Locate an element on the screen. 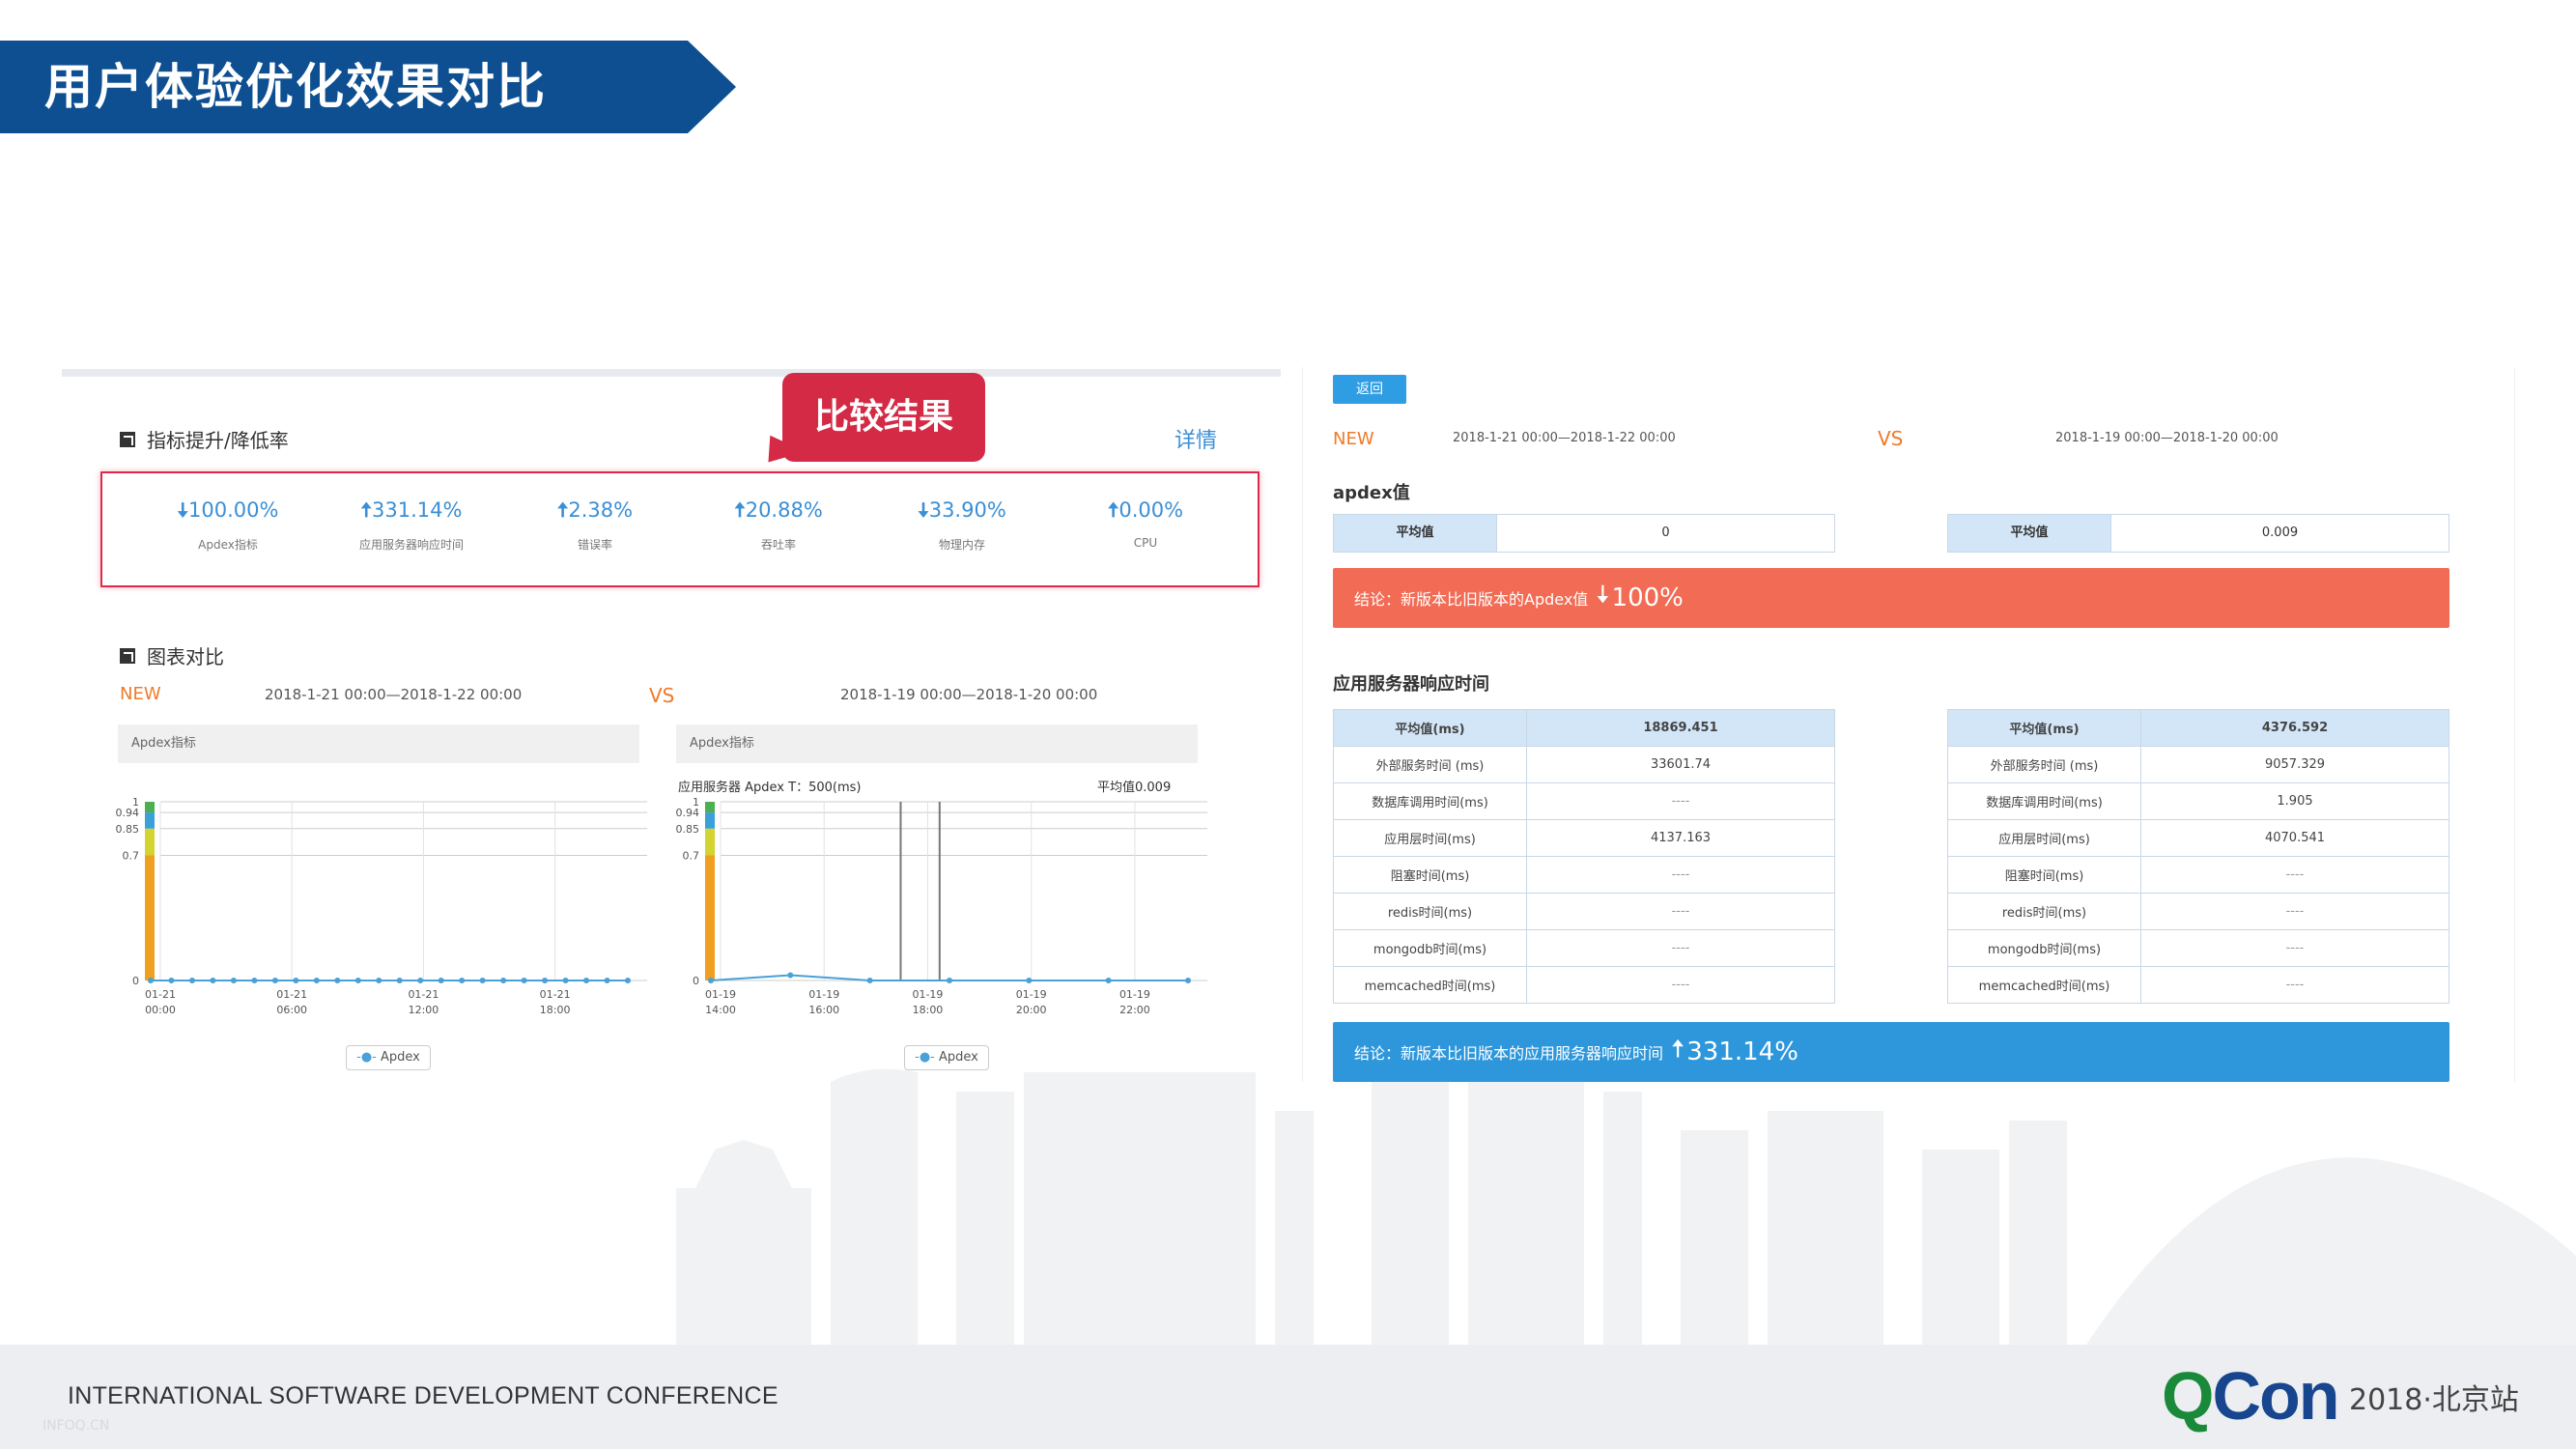 This screenshot has width=2576, height=1449. title-banner: 用户体验优化效果对比 is located at coordinates (368, 87).